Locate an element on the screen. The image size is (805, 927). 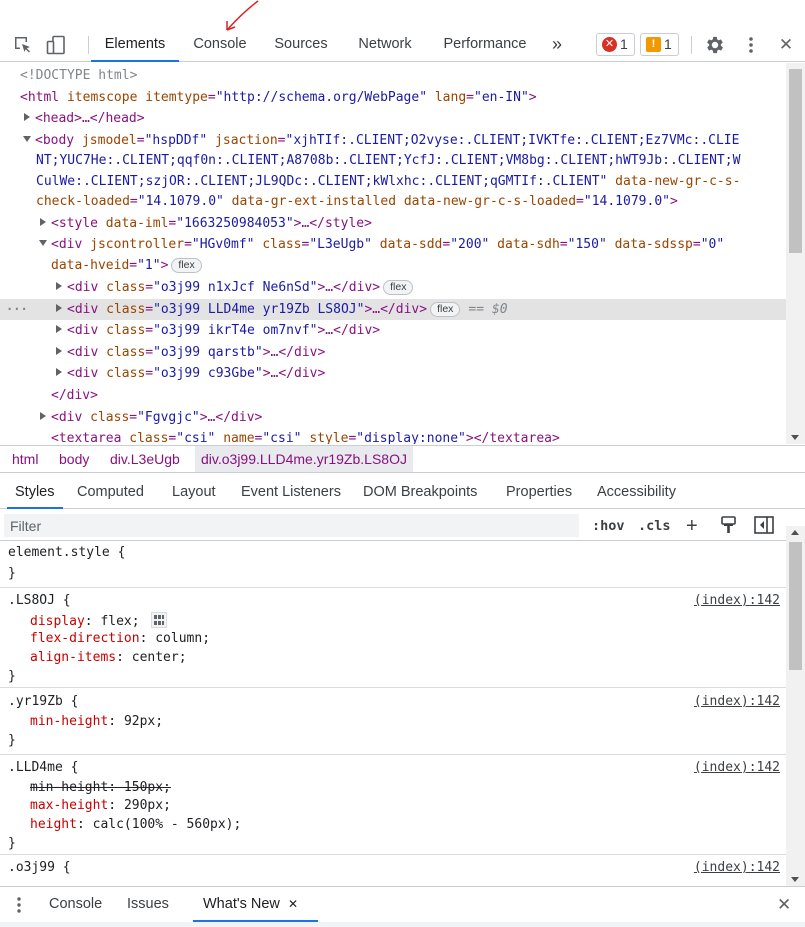
drawer-menu-icon is located at coordinates (19, 907).